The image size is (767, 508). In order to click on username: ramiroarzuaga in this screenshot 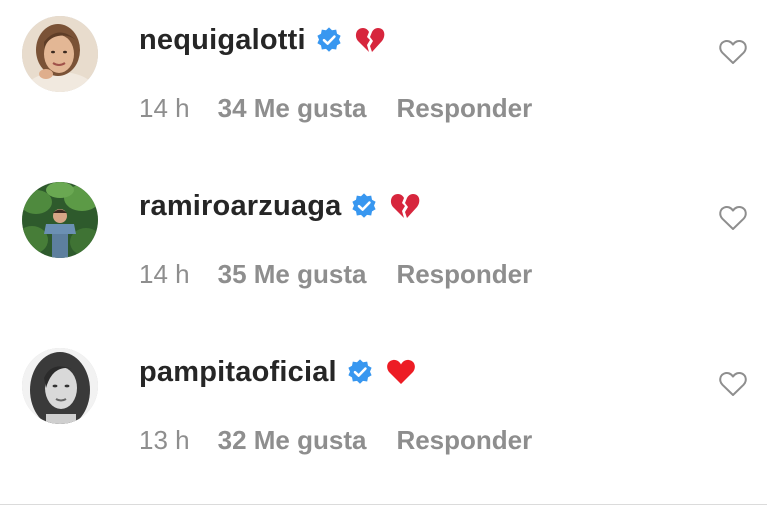, I will do `click(240, 206)`.